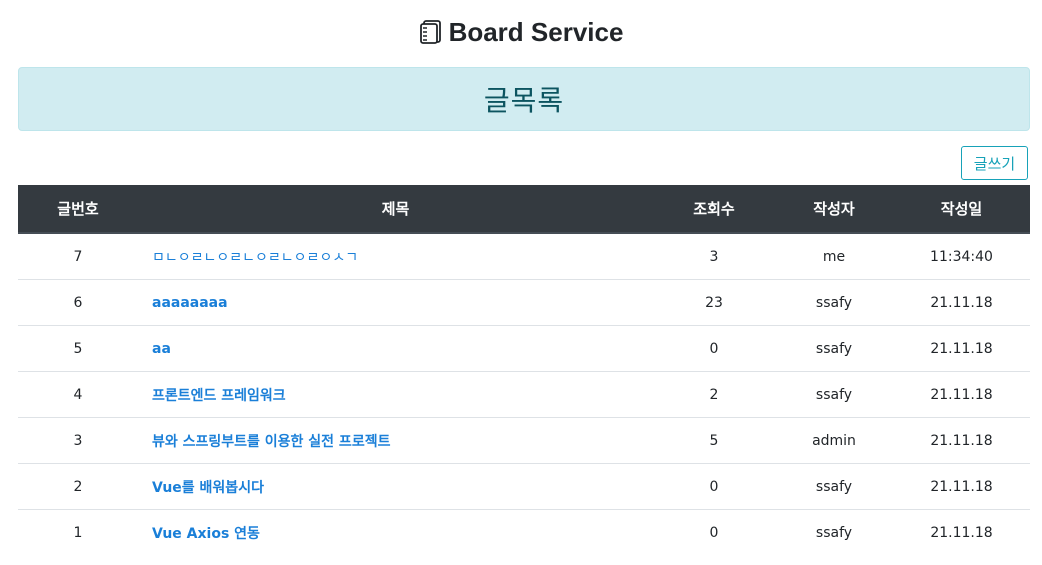  I want to click on board-table-header: 글번호 제목 조회수 작성자 작성일, so click(524, 209).